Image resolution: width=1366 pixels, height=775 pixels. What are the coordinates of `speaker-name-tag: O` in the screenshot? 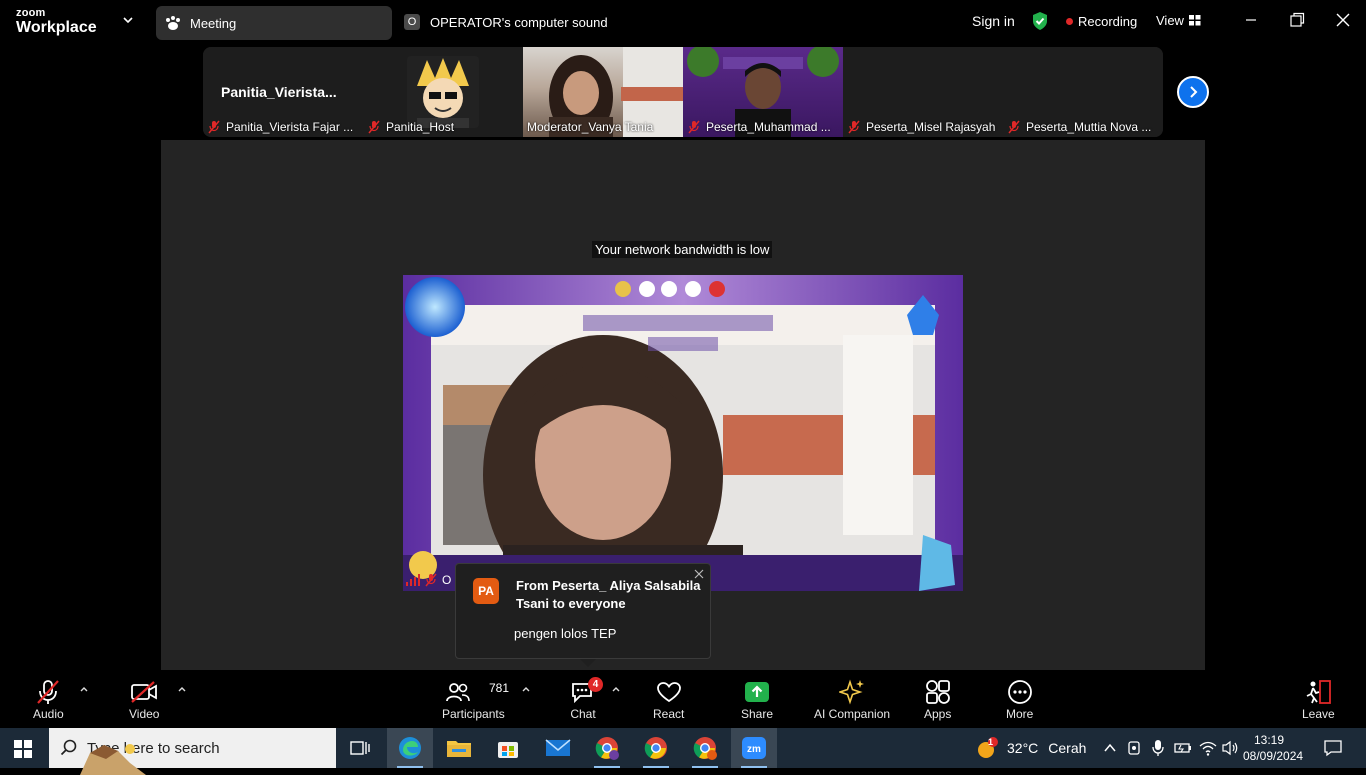 It's located at (428, 580).